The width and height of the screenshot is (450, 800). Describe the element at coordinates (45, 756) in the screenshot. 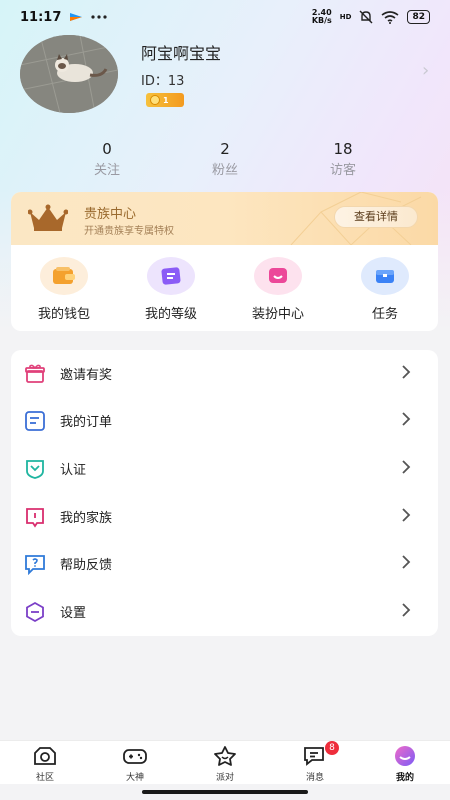

I see `community-icon` at that location.